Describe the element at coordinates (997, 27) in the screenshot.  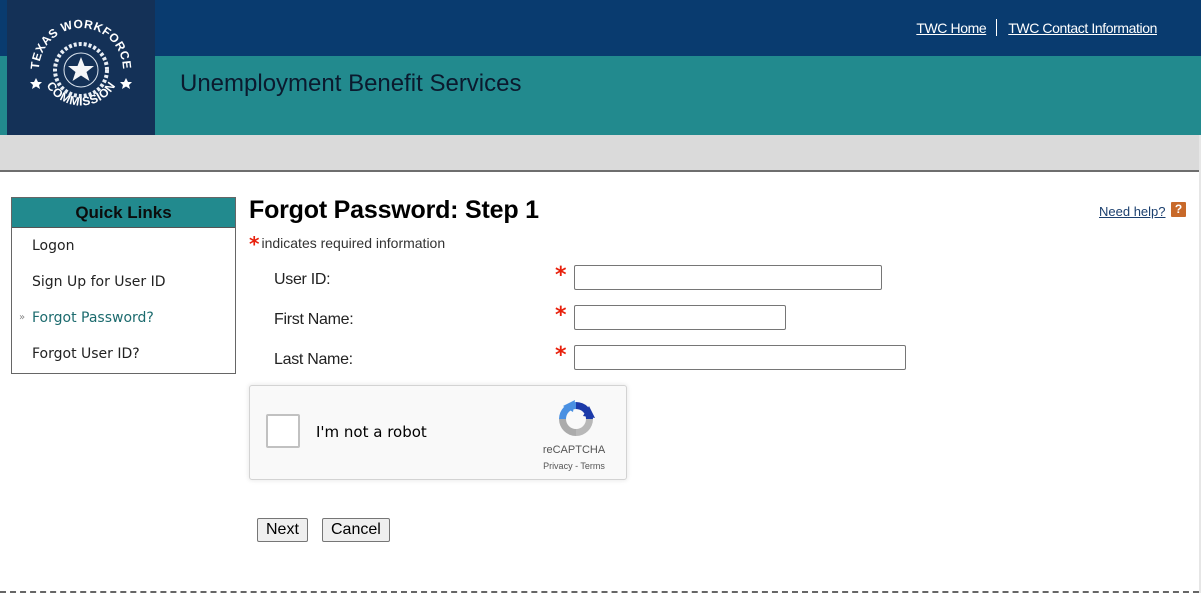
I see `link-separator` at that location.